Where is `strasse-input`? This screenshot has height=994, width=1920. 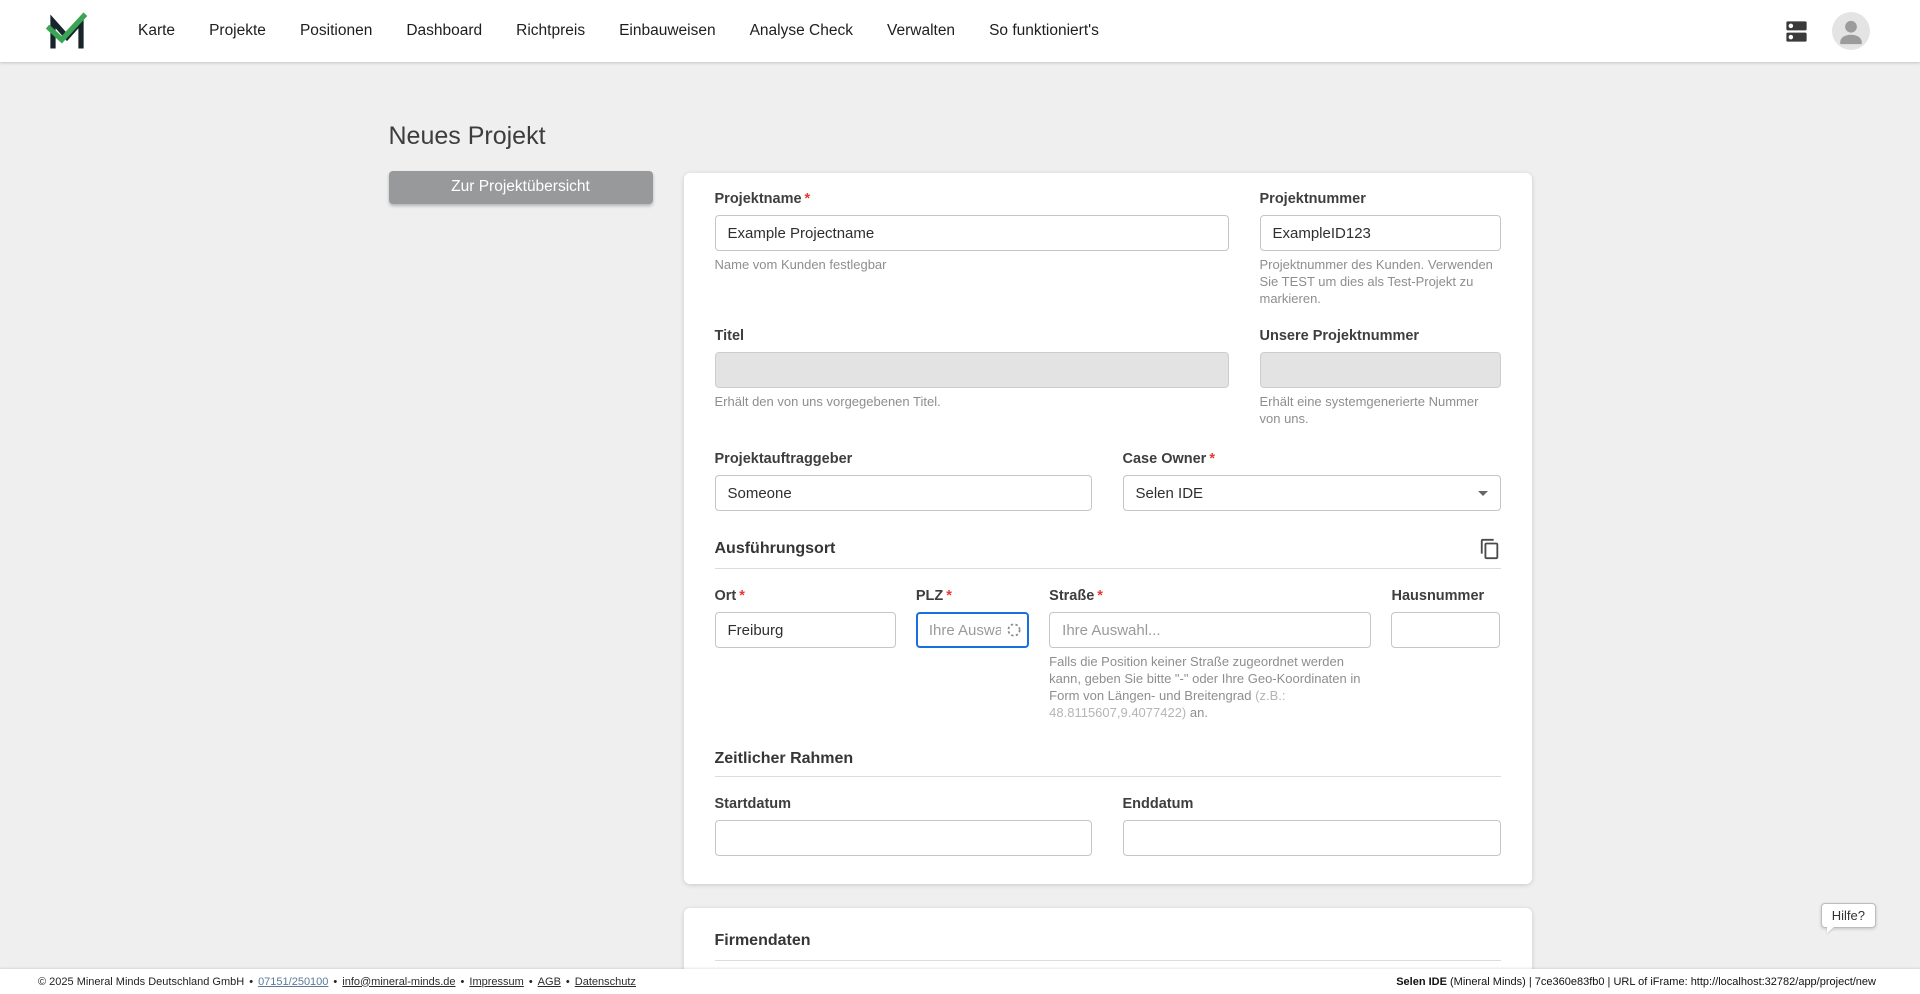
strasse-input is located at coordinates (1210, 630).